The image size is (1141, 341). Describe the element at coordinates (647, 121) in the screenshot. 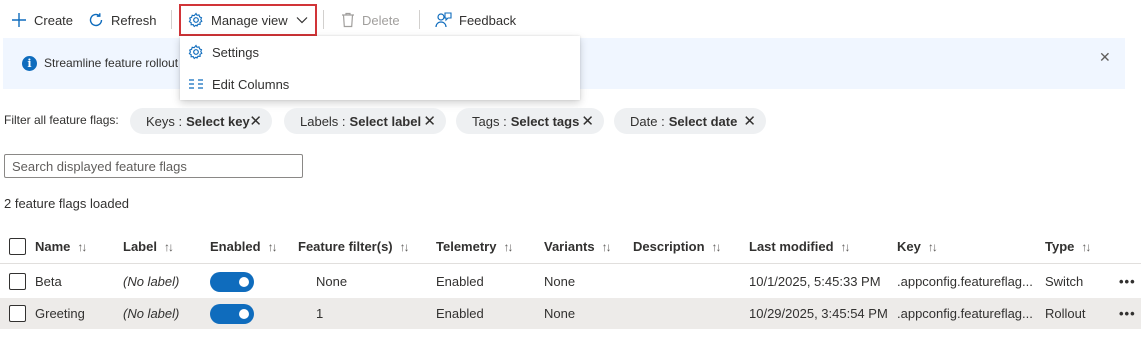

I see `pill-name: Date :` at that location.